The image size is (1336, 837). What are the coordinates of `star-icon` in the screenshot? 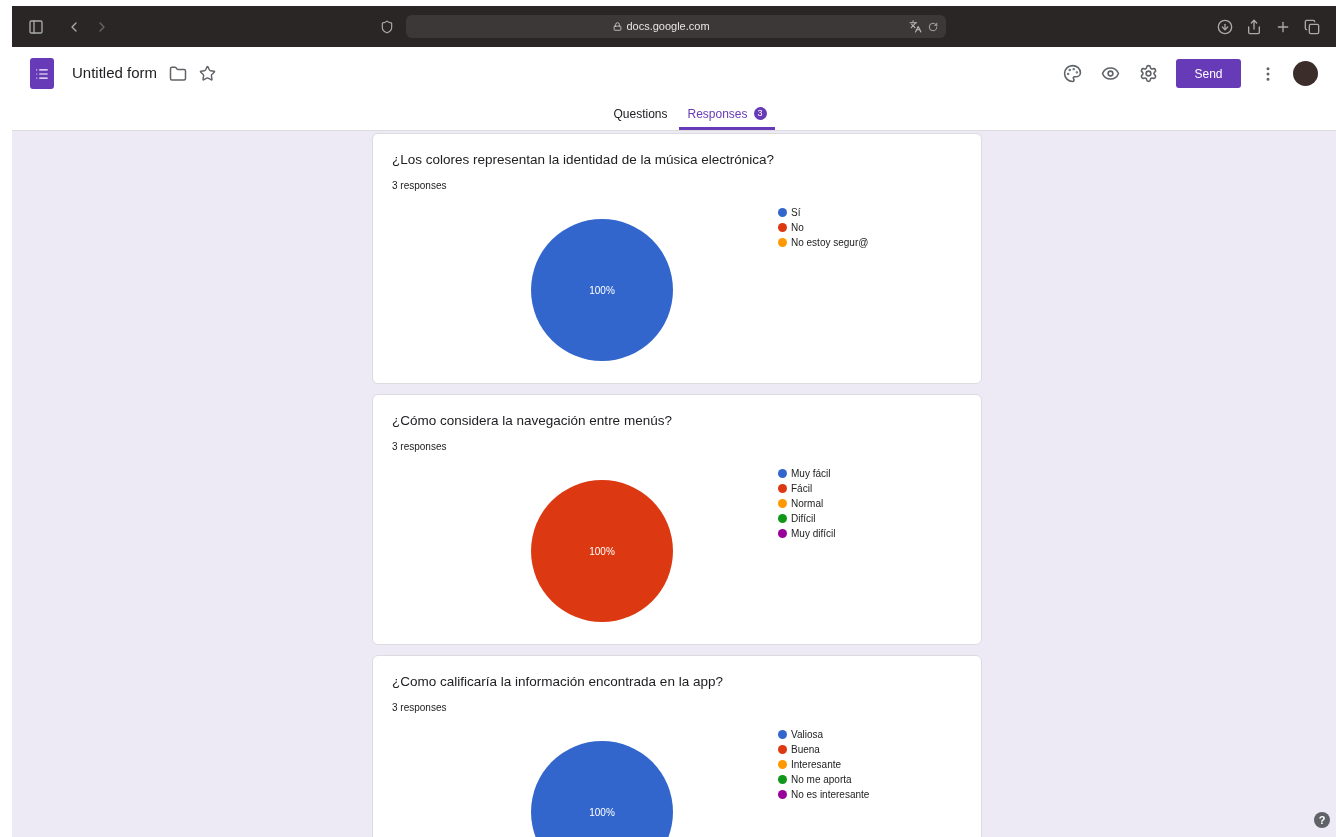 It's located at (208, 73).